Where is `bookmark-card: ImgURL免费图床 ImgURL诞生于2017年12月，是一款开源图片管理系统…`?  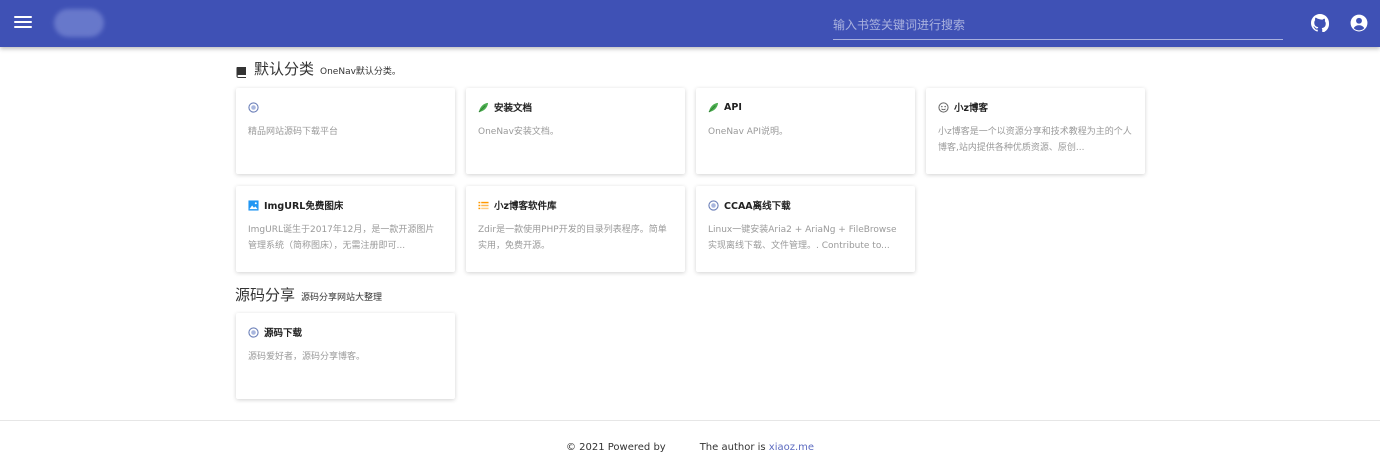
bookmark-card: ImgURL免费图床 ImgURL诞生于2017年12月，是一款开源图片管理系统… is located at coordinates (345, 229).